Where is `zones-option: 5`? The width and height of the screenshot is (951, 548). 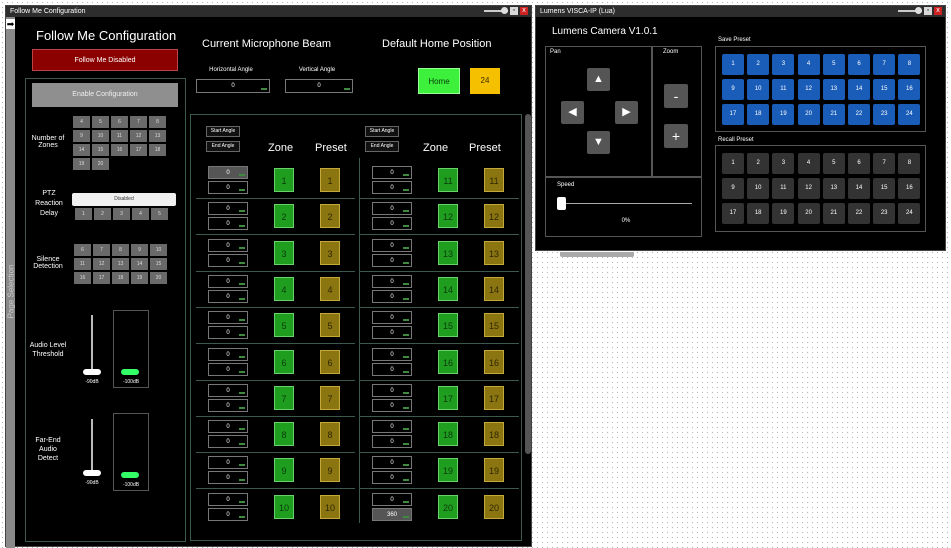 zones-option: 5 is located at coordinates (100, 122).